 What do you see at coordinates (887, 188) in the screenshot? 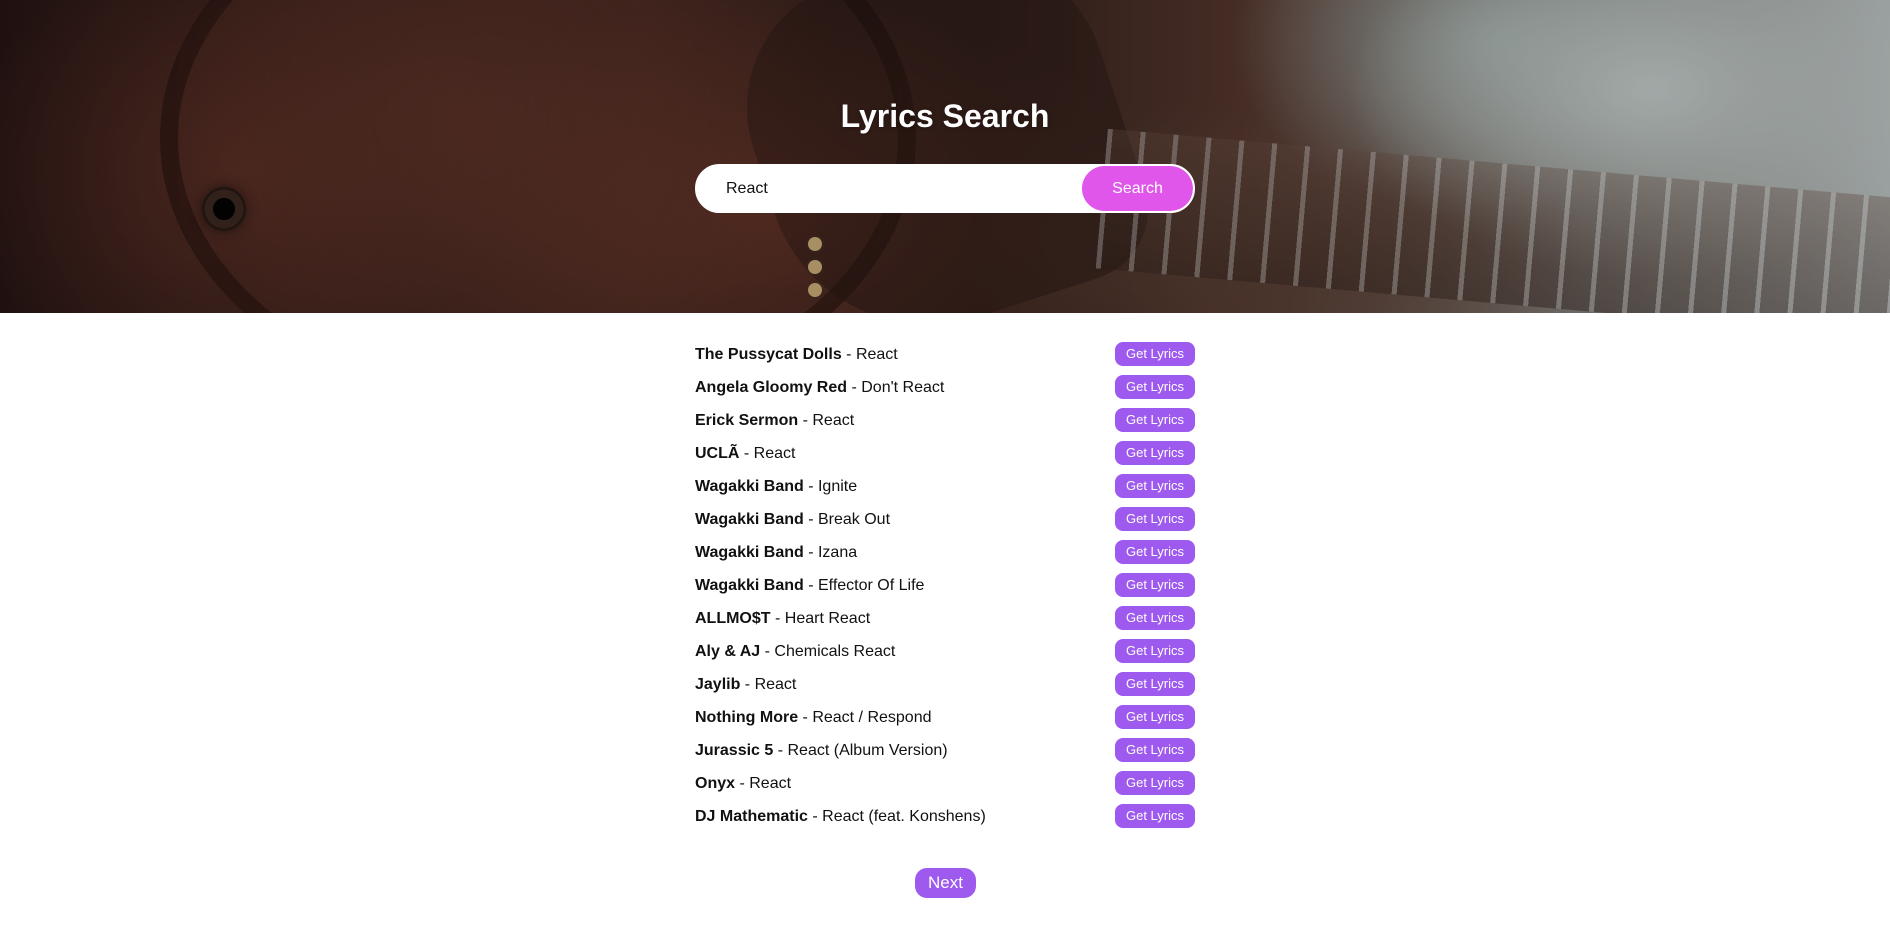
I see `search-input` at bounding box center [887, 188].